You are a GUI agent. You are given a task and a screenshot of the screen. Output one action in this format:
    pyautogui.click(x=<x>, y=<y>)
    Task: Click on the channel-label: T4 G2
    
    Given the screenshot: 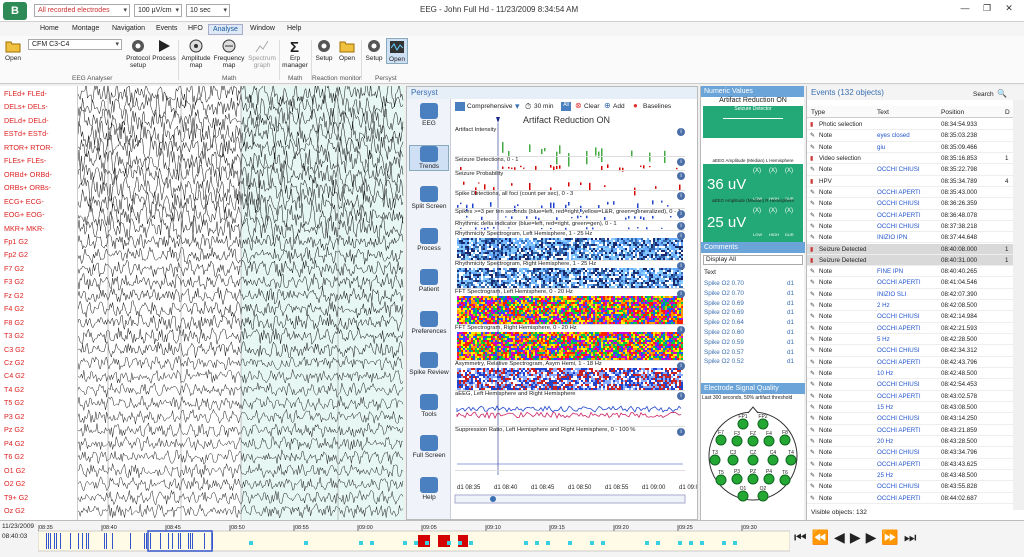 What is the action you would take?
    pyautogui.click(x=14, y=389)
    